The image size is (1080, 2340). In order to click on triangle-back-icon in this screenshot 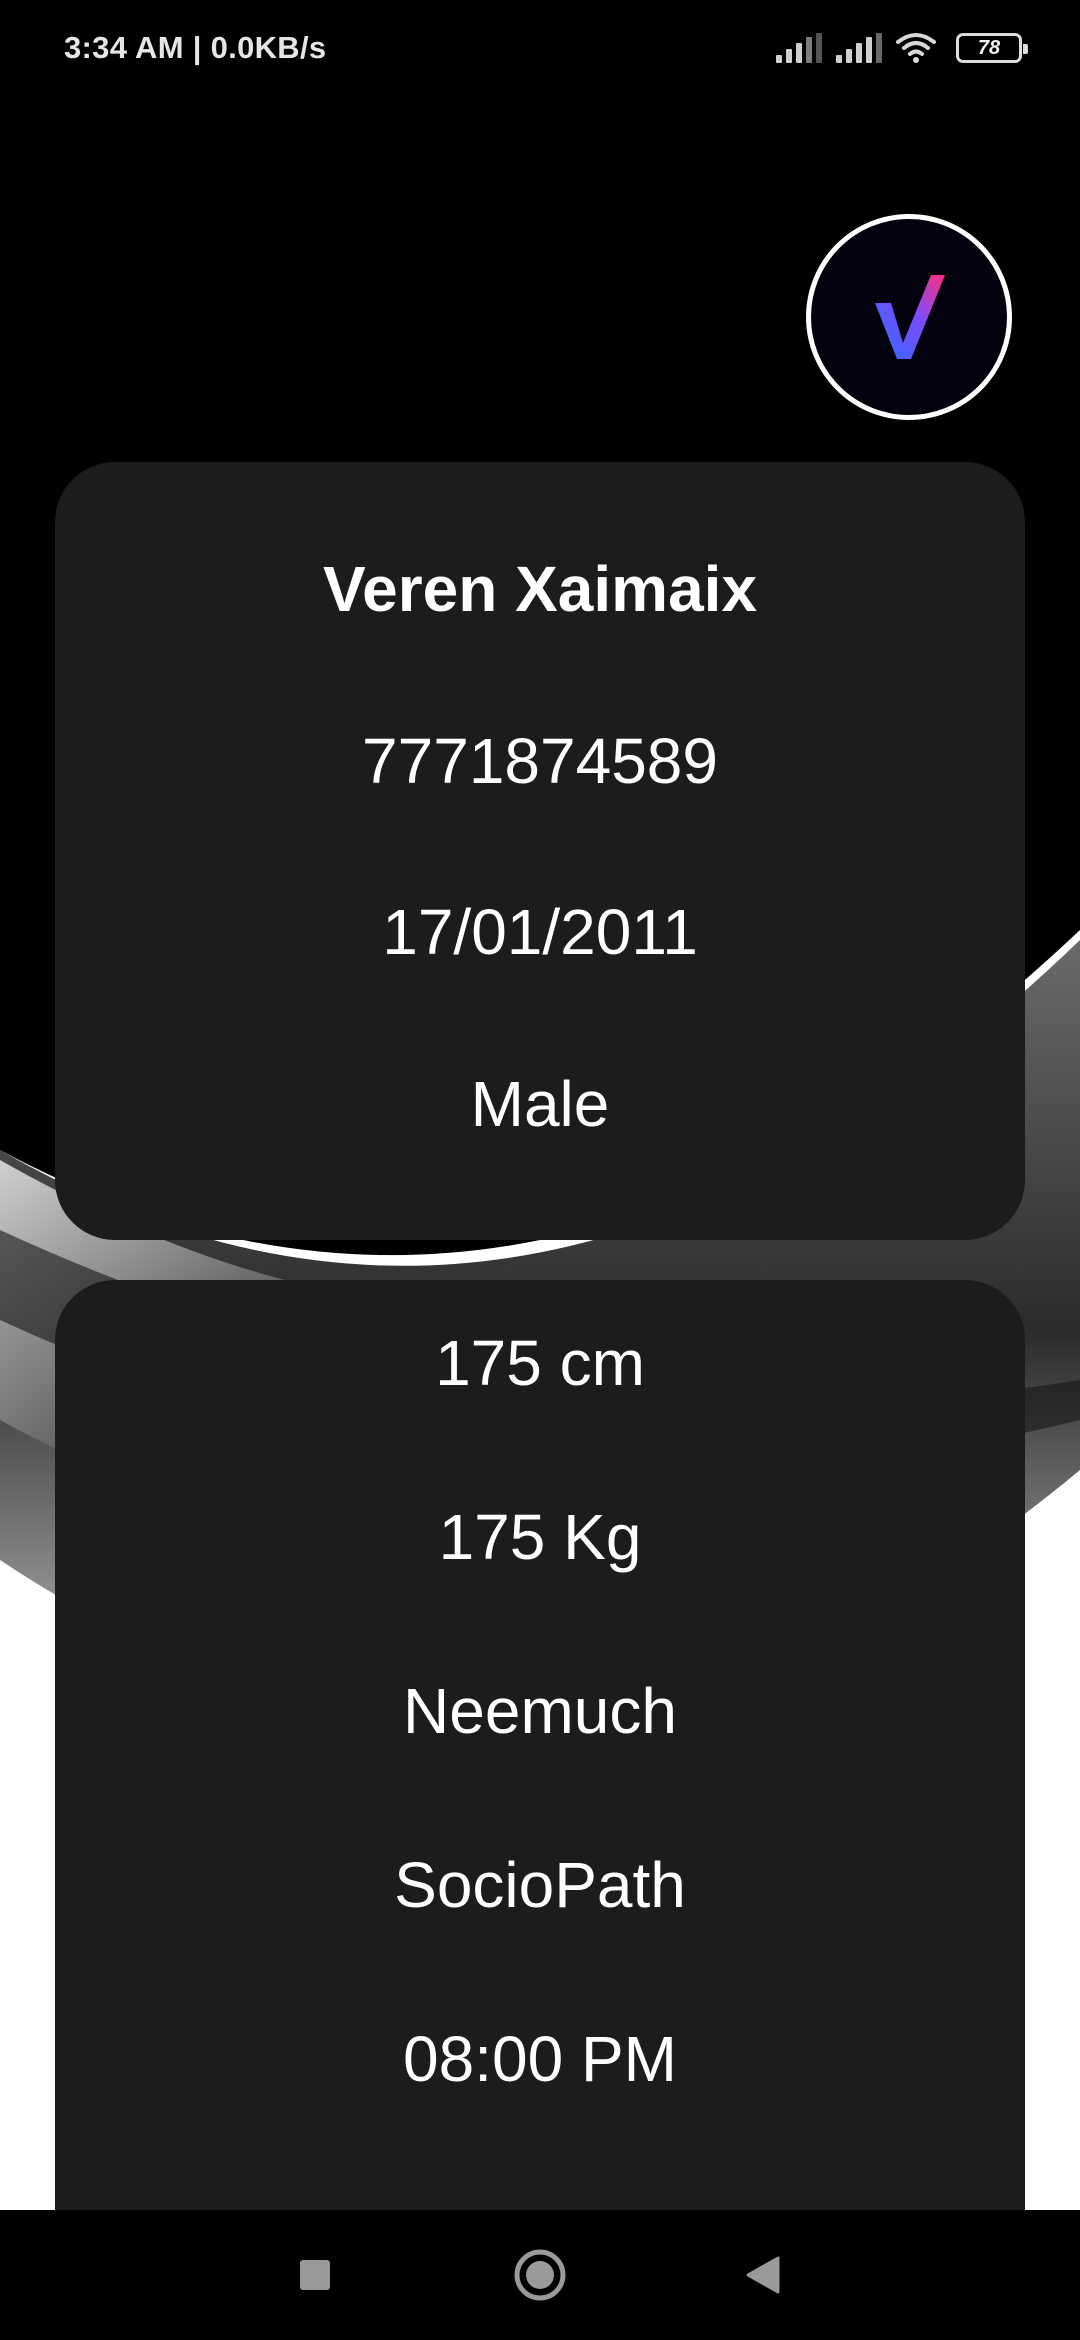, I will do `click(763, 2275)`.